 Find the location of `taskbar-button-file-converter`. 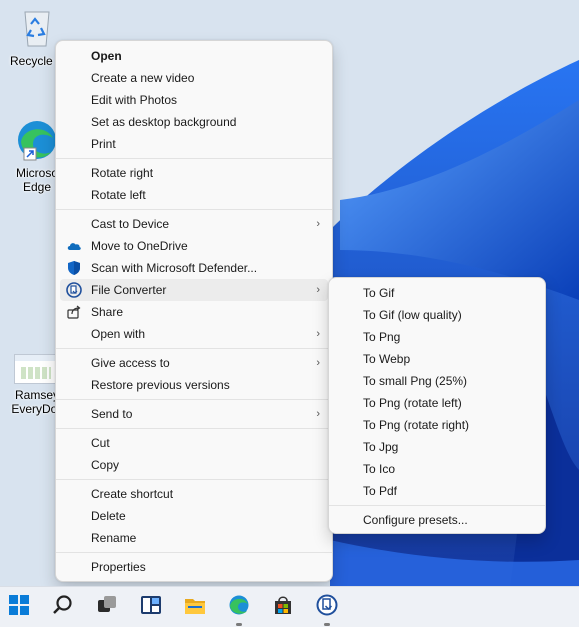

taskbar-button-file-converter is located at coordinates (327, 608).